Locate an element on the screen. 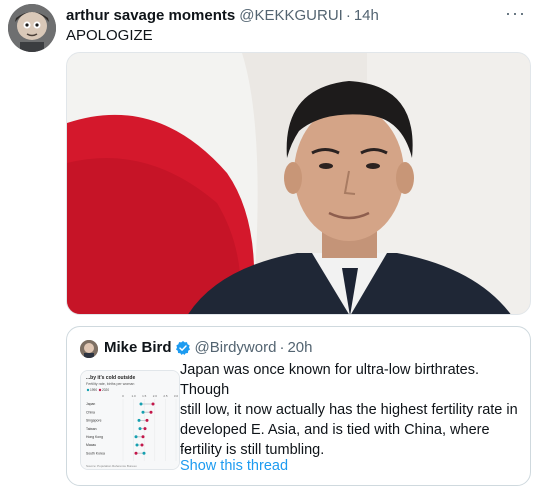  quoted-body-line: fertility is still tumbling. is located at coordinates (252, 450).